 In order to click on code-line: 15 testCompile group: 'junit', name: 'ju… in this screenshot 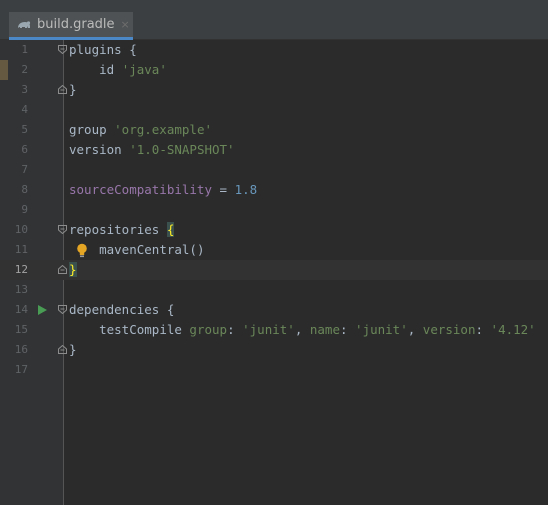, I will do `click(274, 330)`.